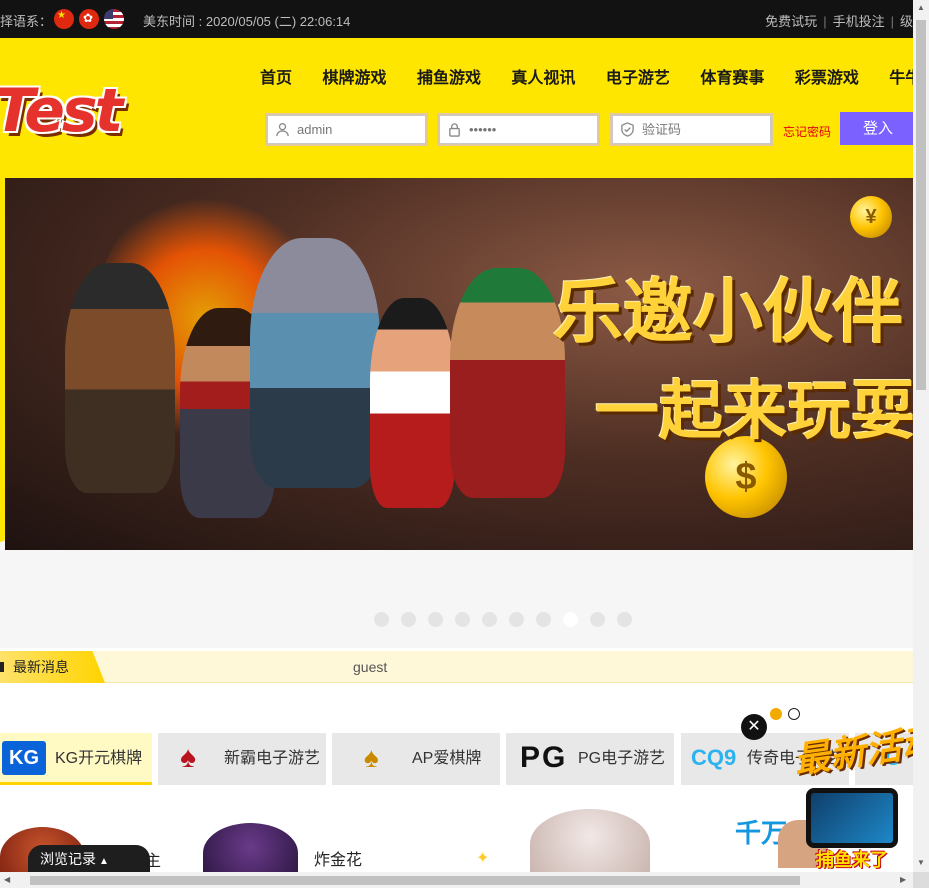 The image size is (929, 888). What do you see at coordinates (89, 19) in the screenshot?
I see `hk-flag-icon` at bounding box center [89, 19].